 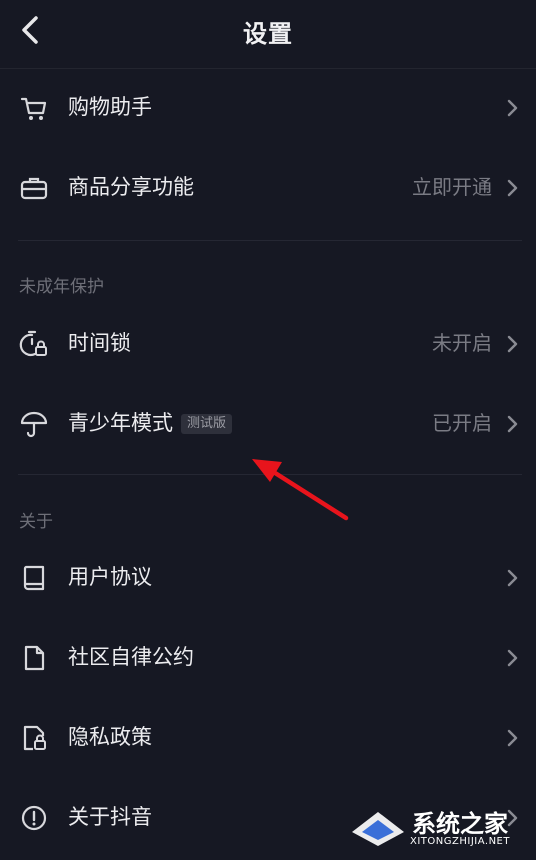 I want to click on section-divider, so click(x=270, y=240).